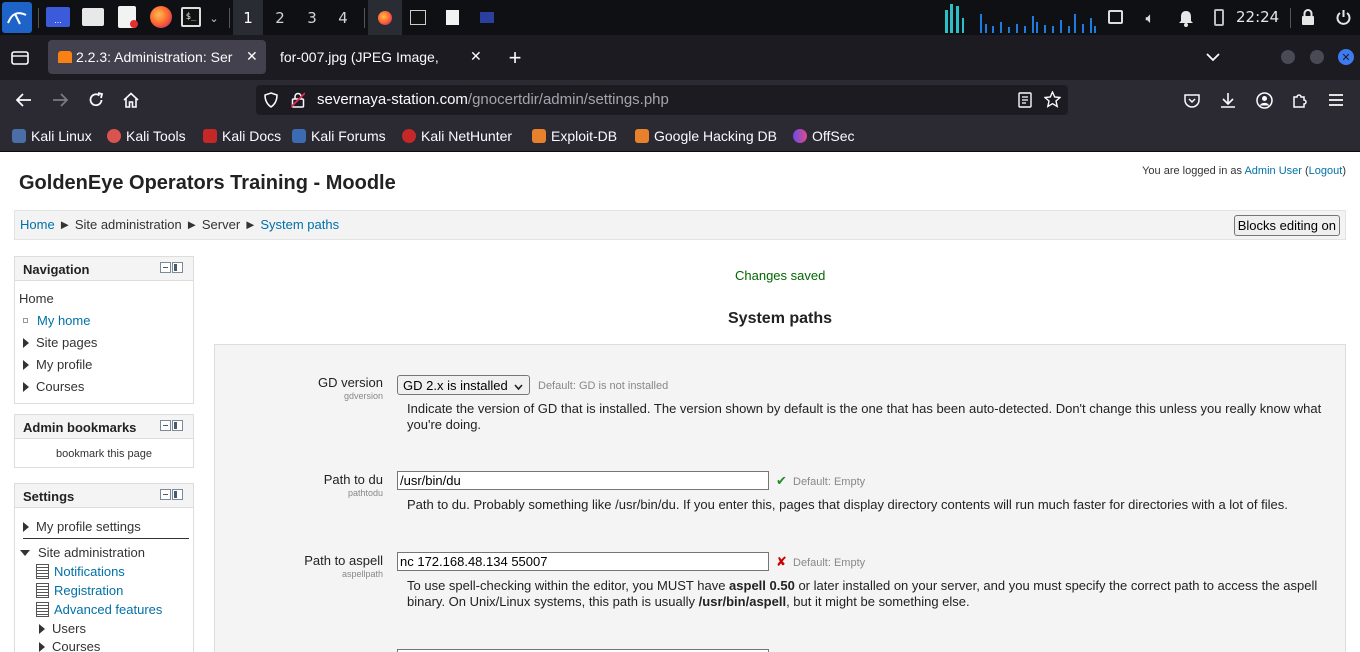 This screenshot has height=652, width=1360. I want to click on collapse-arrow-icon, so click(25, 553).